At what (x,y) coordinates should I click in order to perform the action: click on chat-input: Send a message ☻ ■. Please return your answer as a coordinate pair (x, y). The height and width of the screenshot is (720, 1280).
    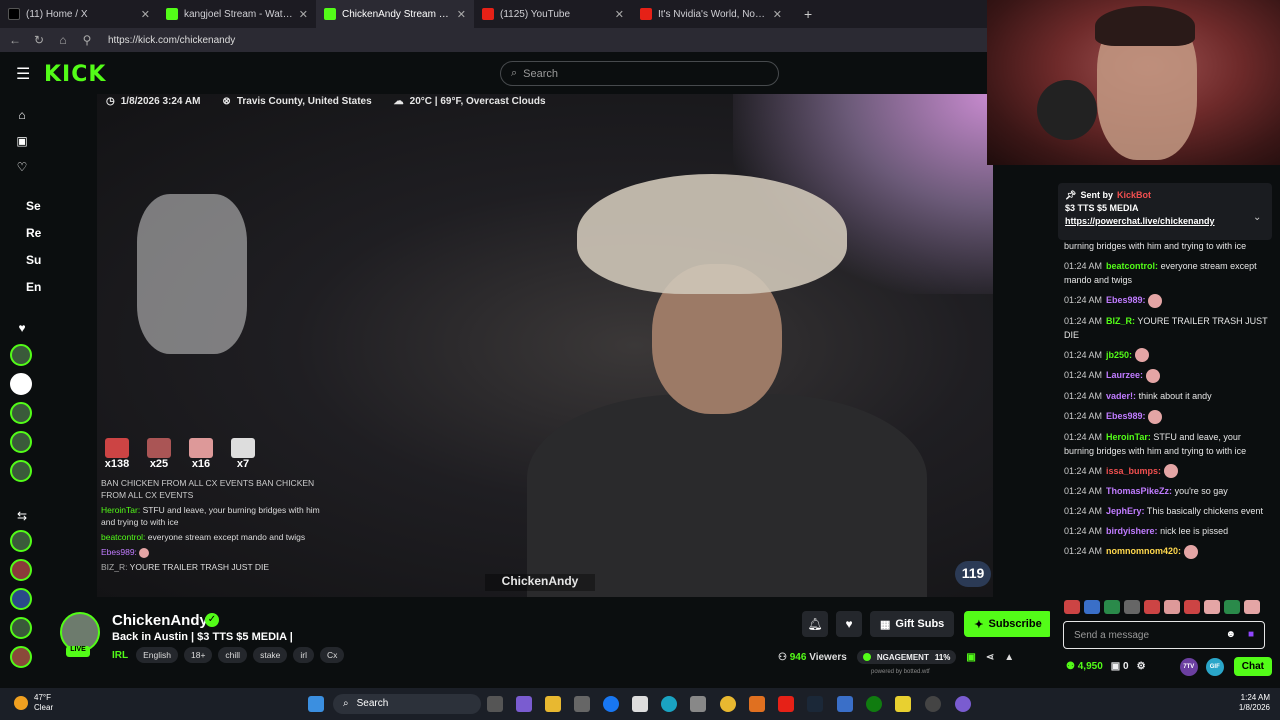
    Looking at the image, I should click on (1164, 635).